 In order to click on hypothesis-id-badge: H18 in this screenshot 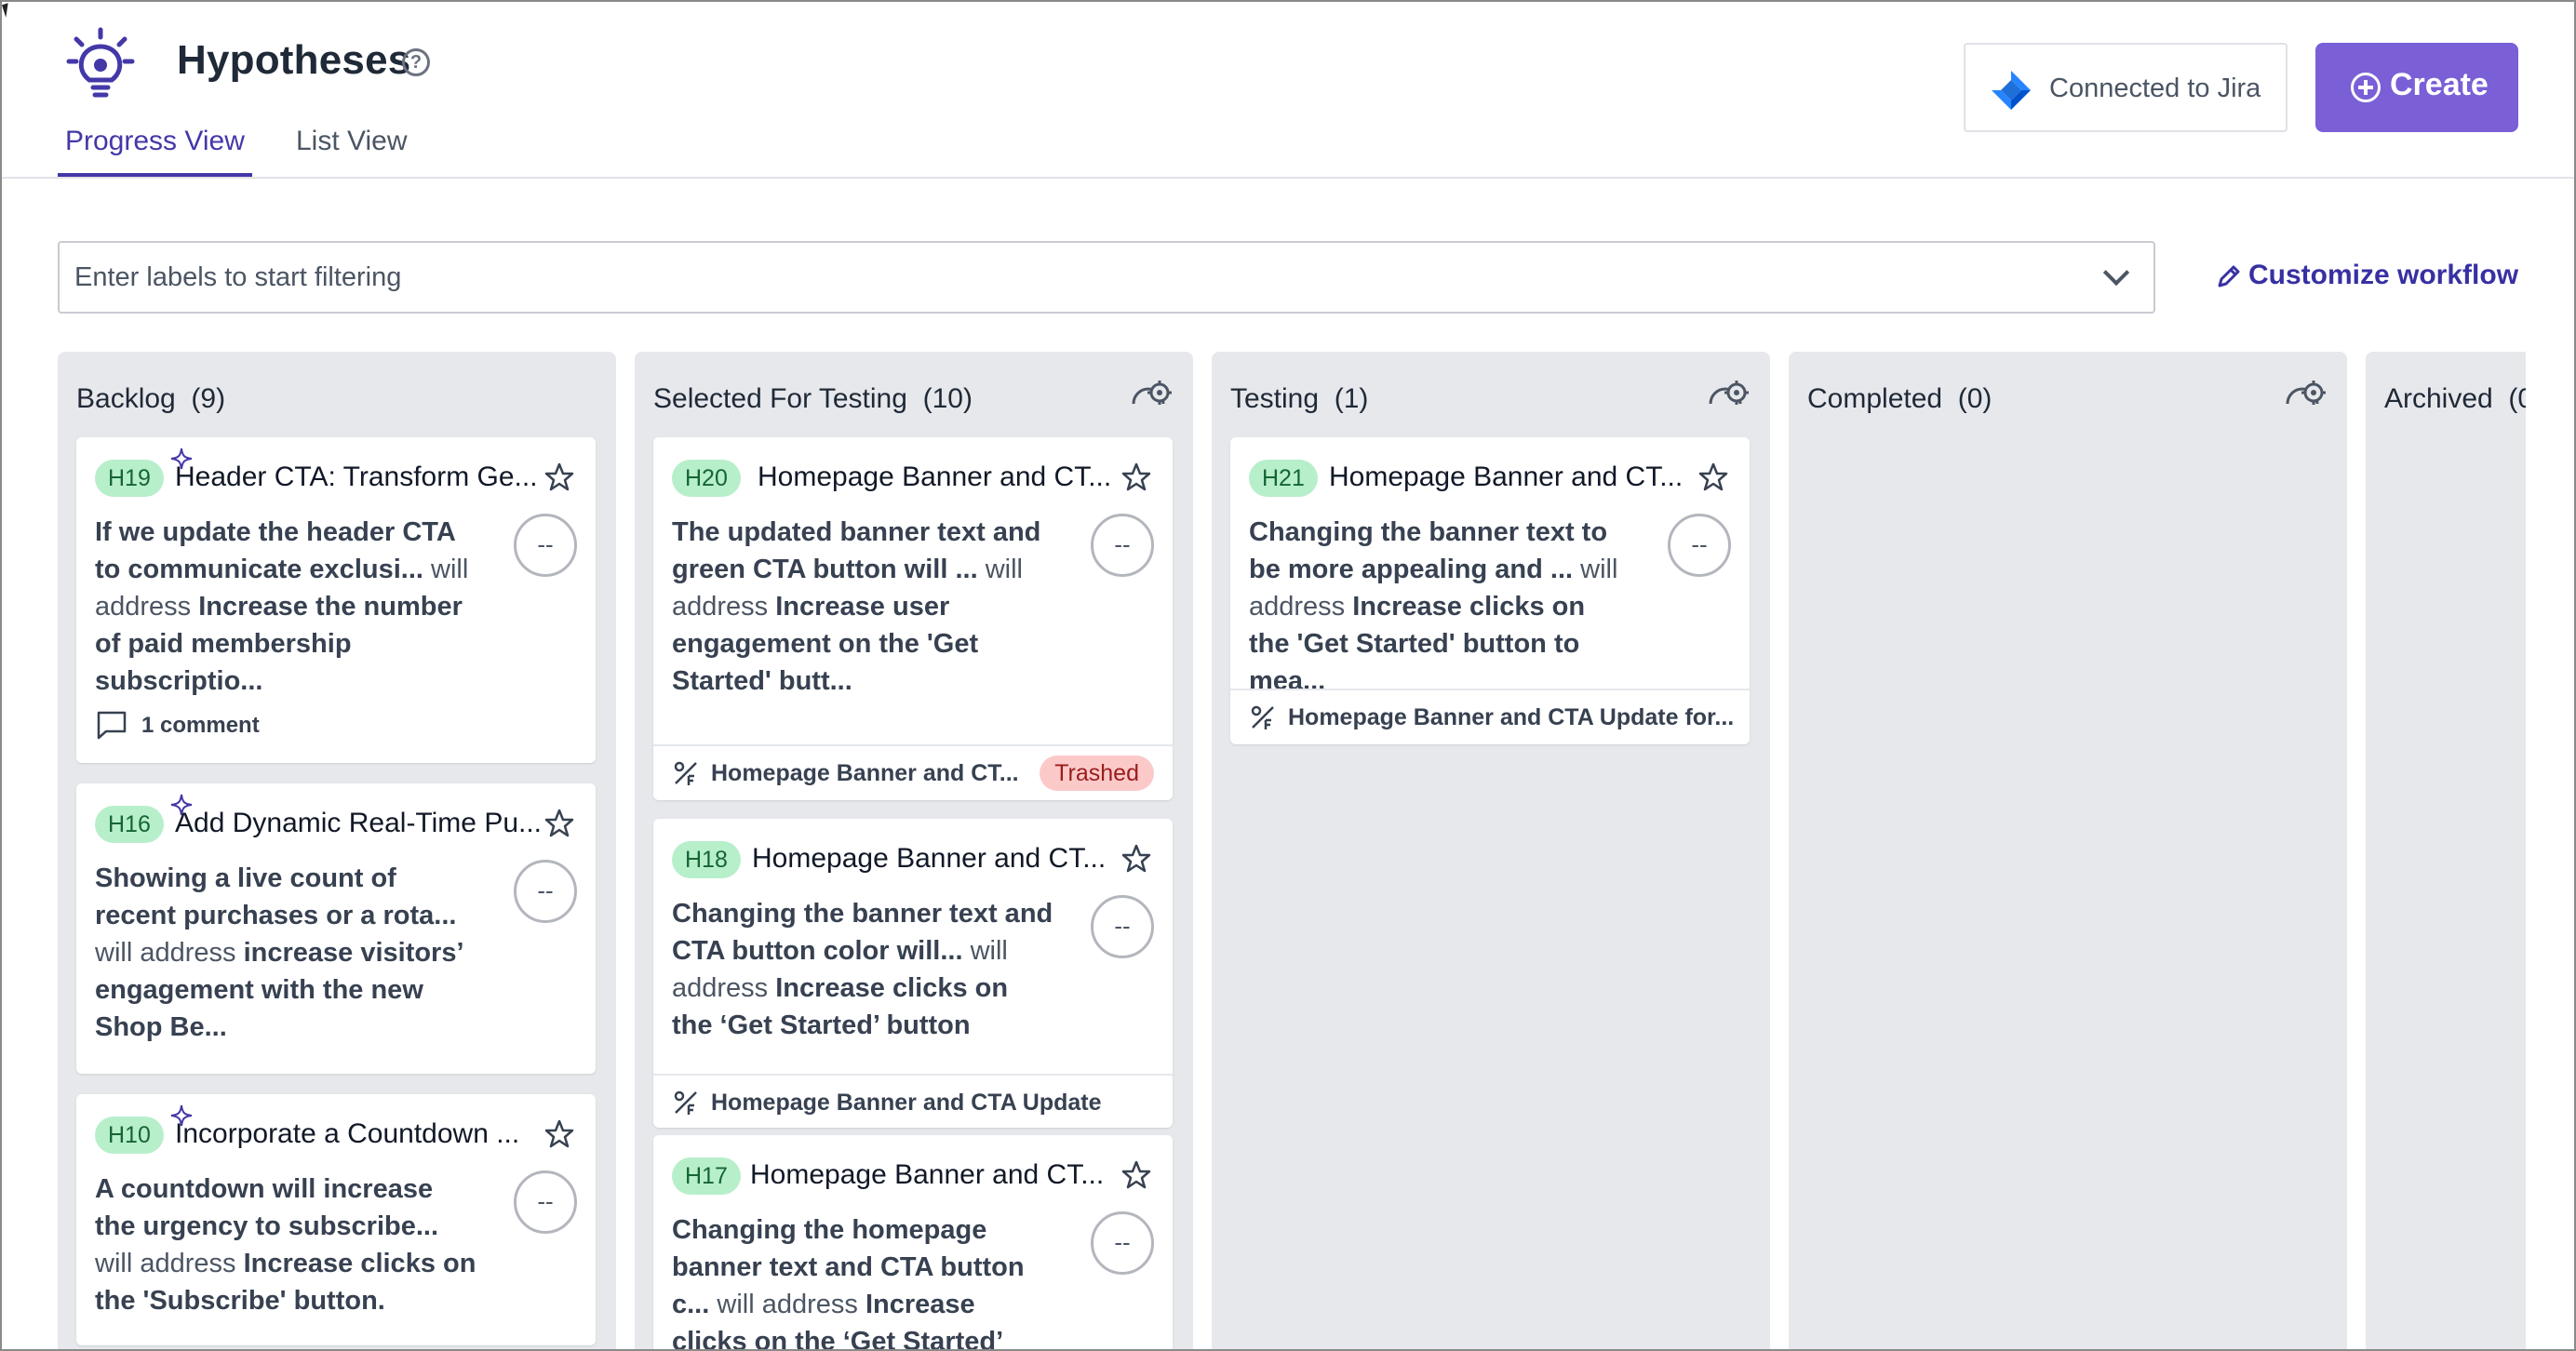, I will do `click(706, 859)`.